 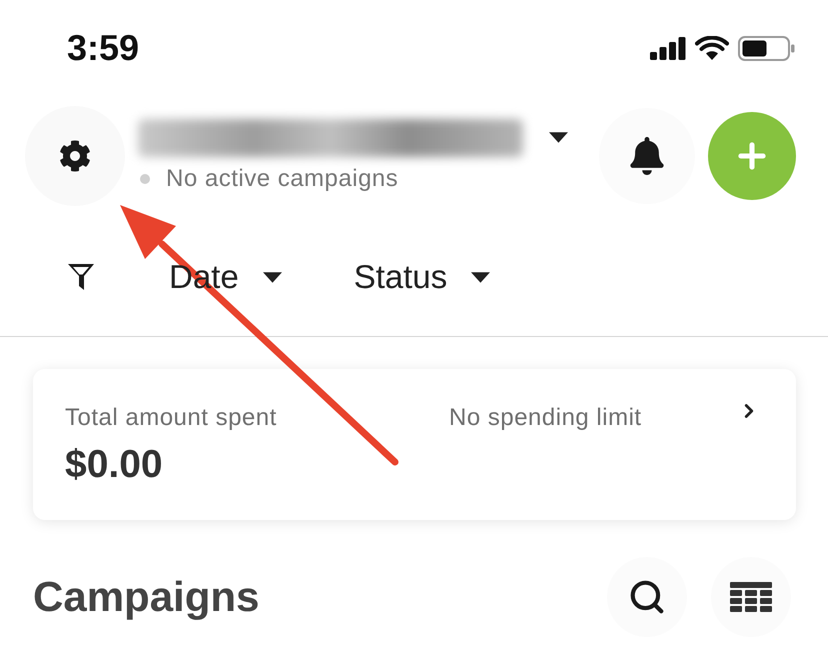 What do you see at coordinates (647, 597) in the screenshot?
I see `search-icon` at bounding box center [647, 597].